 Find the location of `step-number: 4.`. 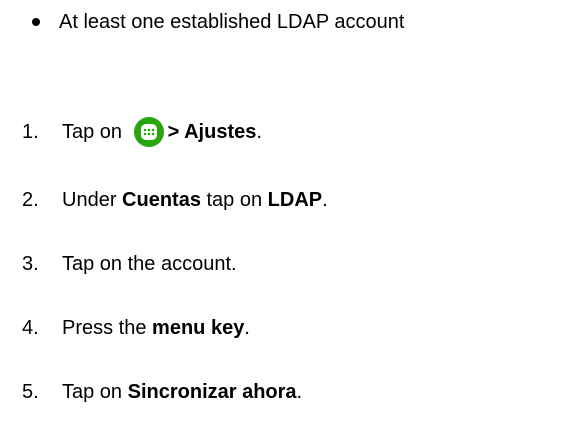

step-number: 4. is located at coordinates (30, 327).